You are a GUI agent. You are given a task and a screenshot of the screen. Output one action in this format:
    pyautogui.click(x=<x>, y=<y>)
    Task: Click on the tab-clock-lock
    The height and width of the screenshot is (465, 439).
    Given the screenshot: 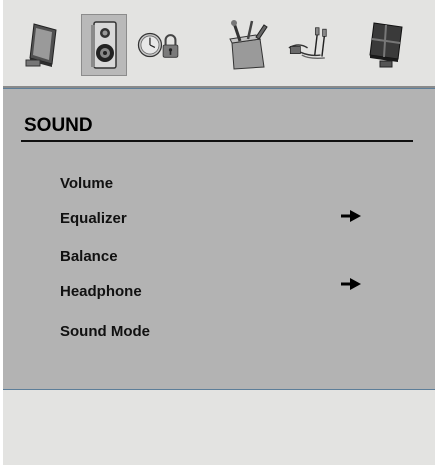 What is the action you would take?
    pyautogui.click(x=159, y=45)
    